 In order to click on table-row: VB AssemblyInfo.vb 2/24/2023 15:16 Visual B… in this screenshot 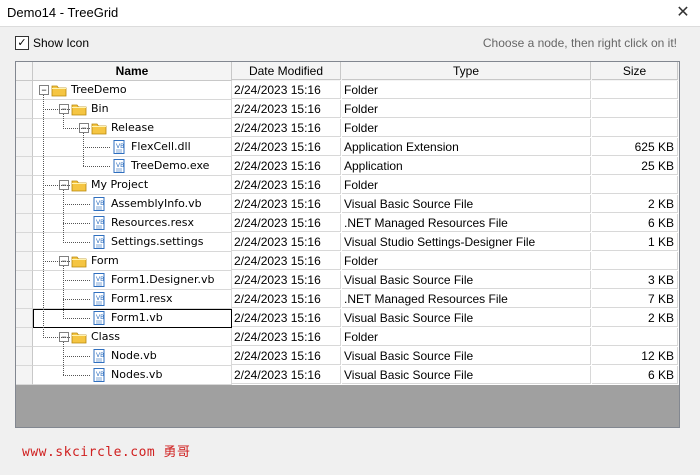, I will do `click(347, 204)`.